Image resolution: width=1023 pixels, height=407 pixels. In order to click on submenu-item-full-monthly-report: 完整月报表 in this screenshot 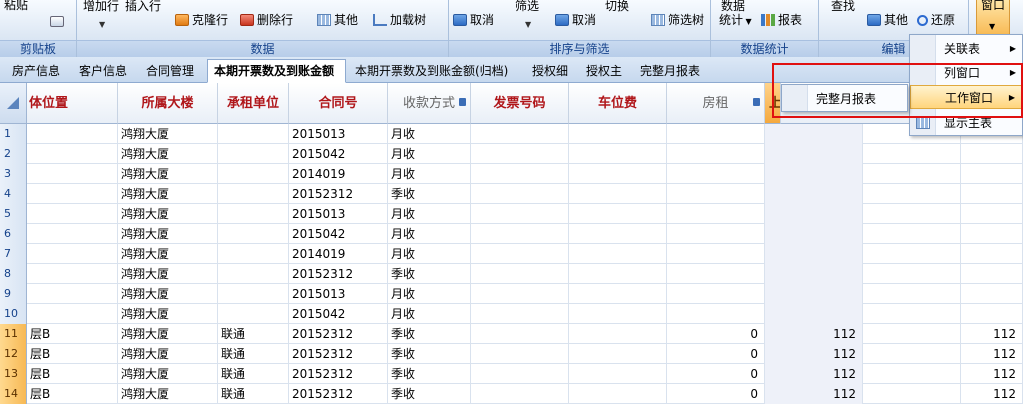, I will do `click(844, 99)`.